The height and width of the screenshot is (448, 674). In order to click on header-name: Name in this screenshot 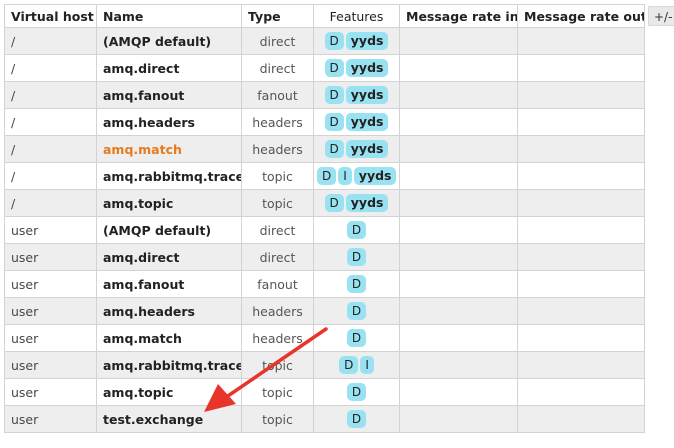, I will do `click(169, 16)`.